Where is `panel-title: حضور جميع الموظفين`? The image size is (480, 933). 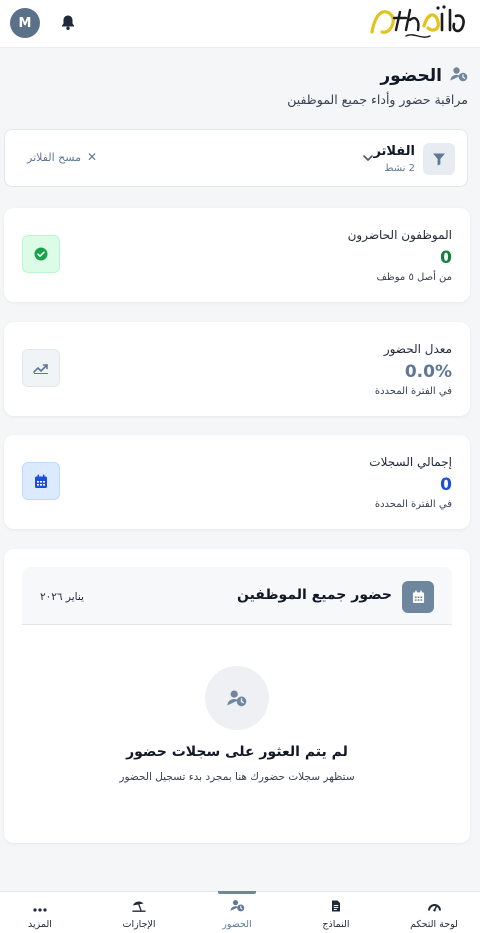 panel-title: حضور جميع الموظفين is located at coordinates (314, 595).